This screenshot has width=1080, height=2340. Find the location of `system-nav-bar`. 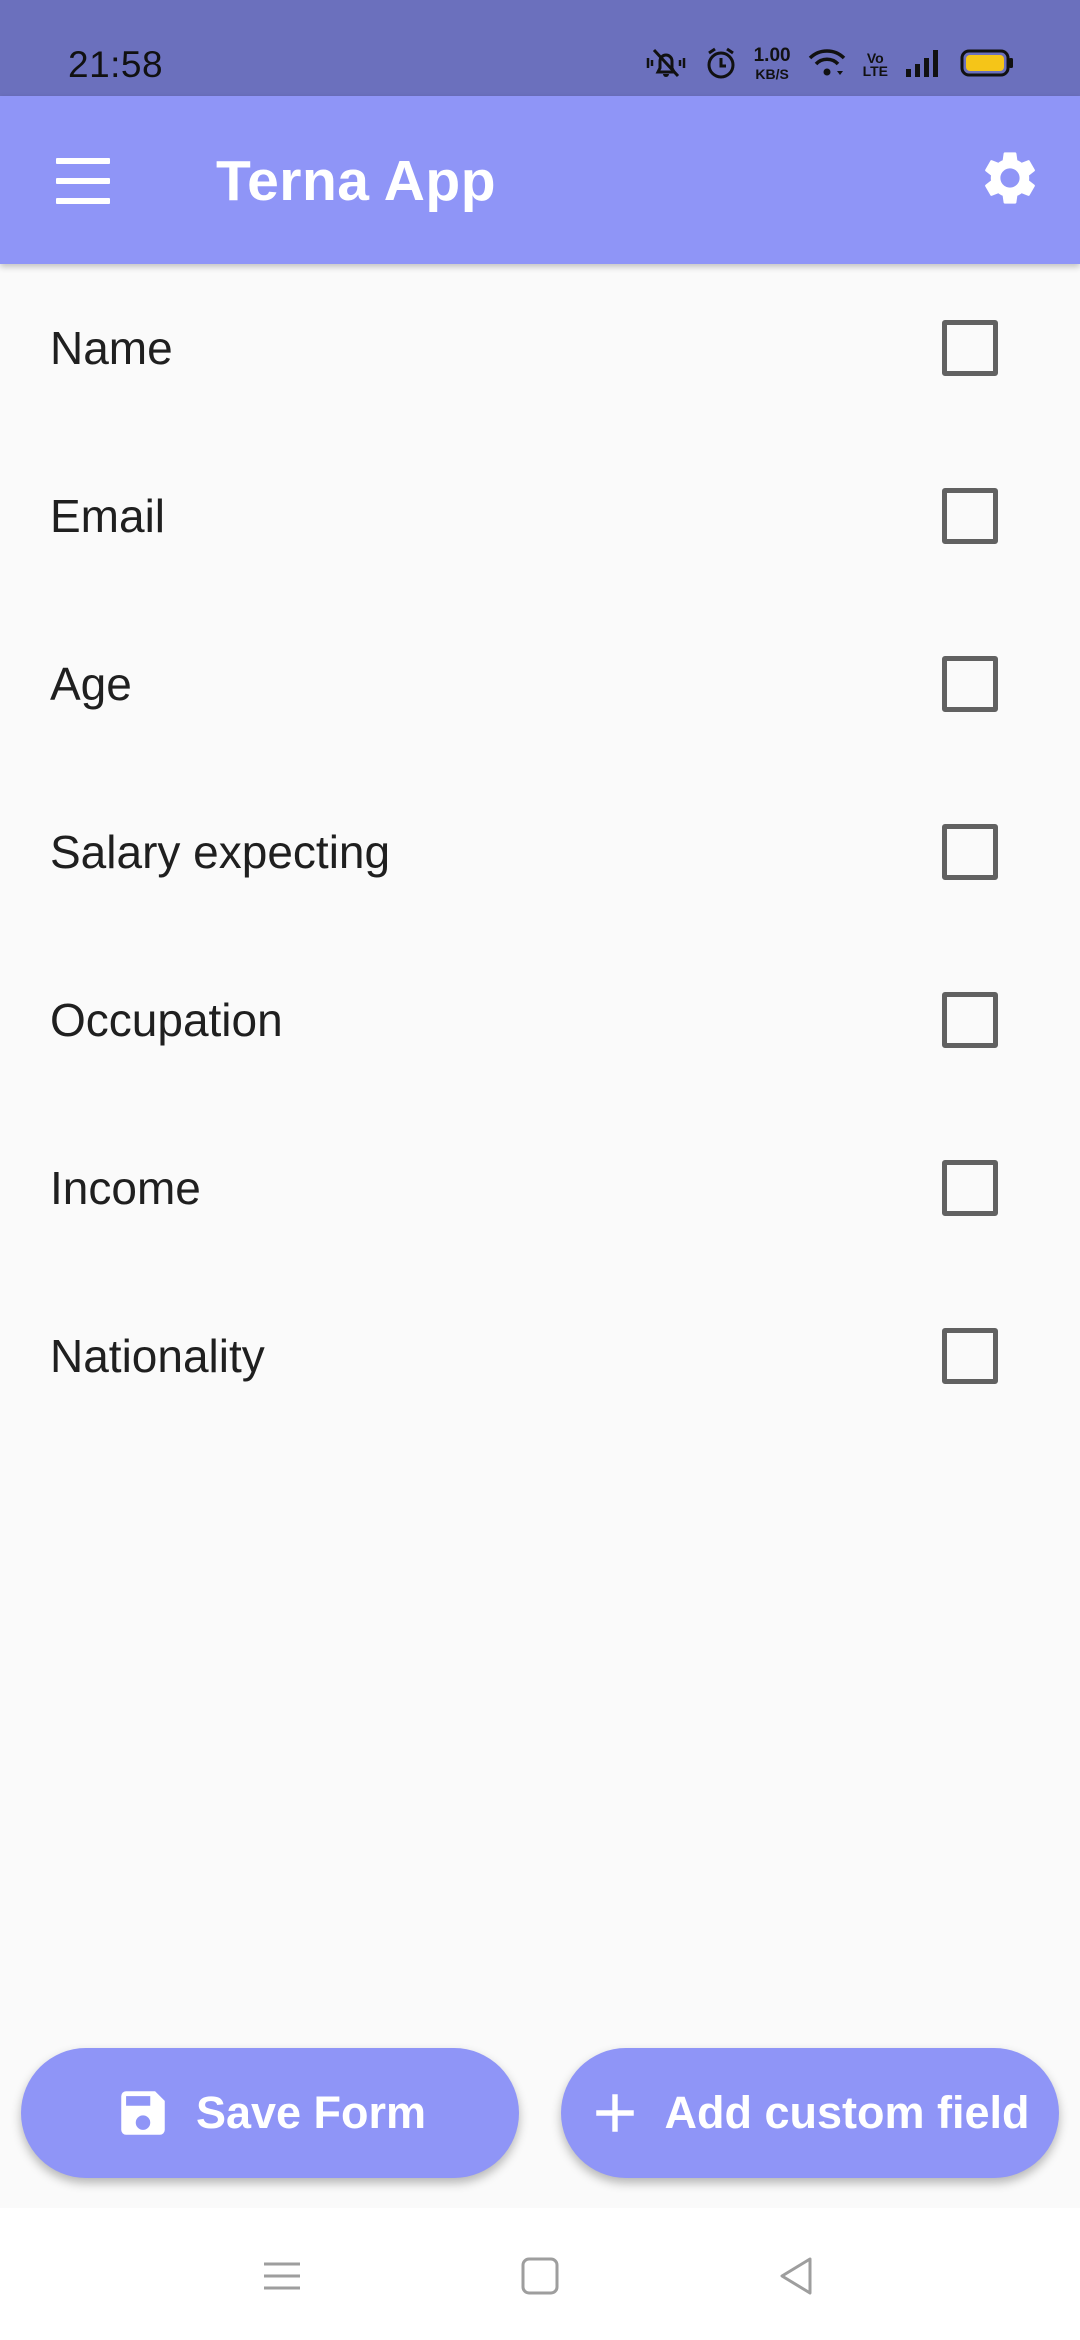

system-nav-bar is located at coordinates (540, 2274).